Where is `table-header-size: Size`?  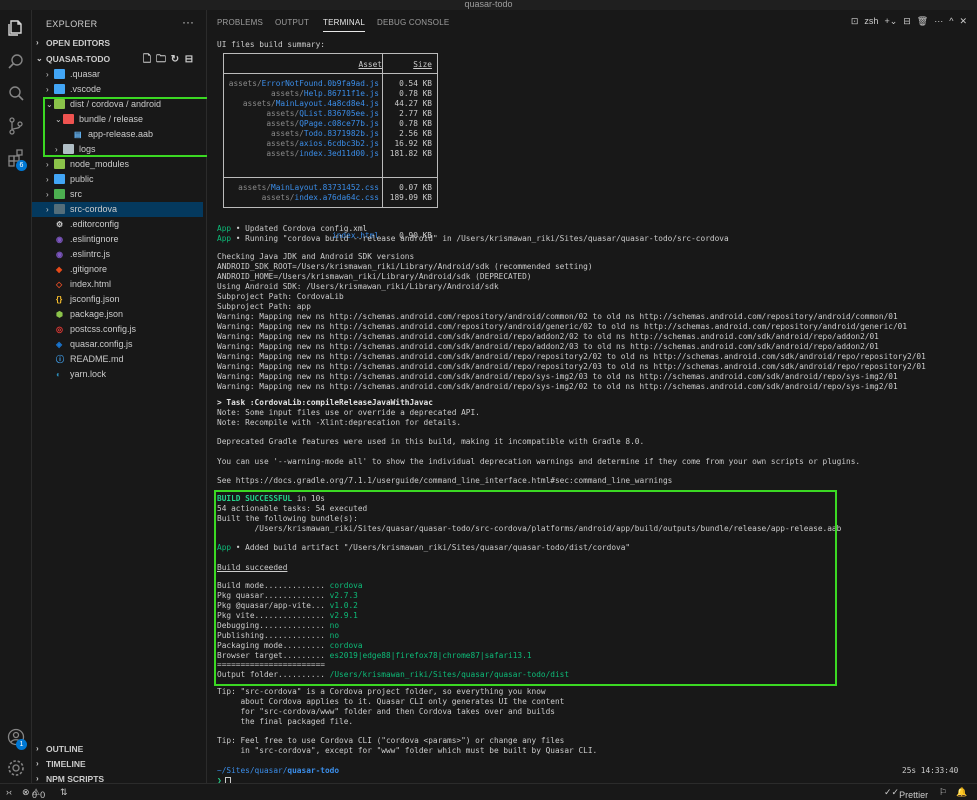
table-header-size: Size is located at coordinates (422, 64).